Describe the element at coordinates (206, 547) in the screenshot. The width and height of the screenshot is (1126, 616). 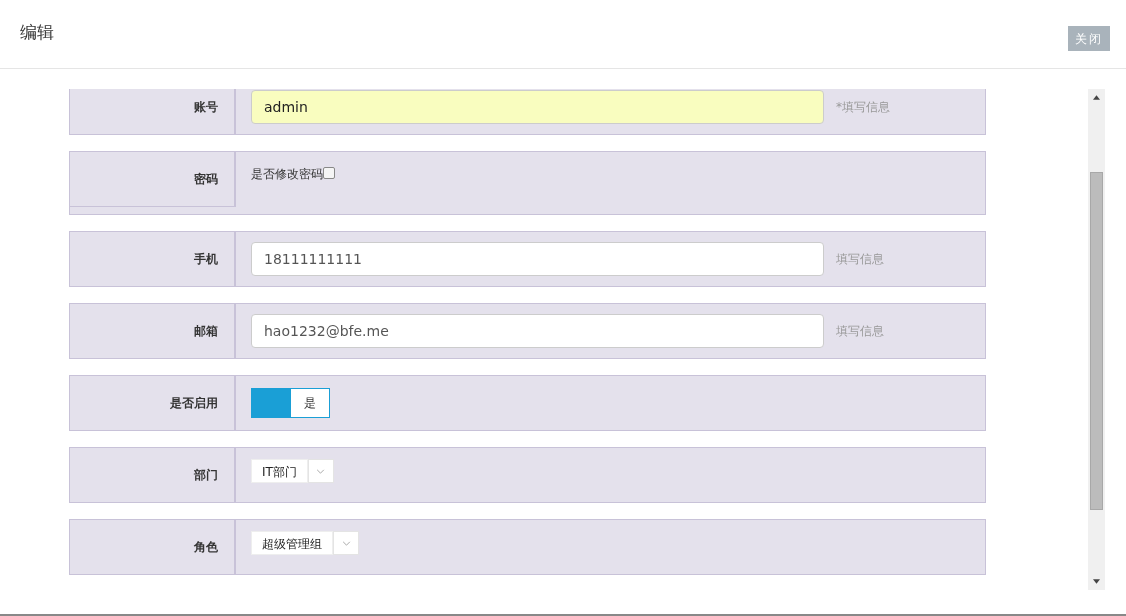
I see `field-label: 角色` at that location.